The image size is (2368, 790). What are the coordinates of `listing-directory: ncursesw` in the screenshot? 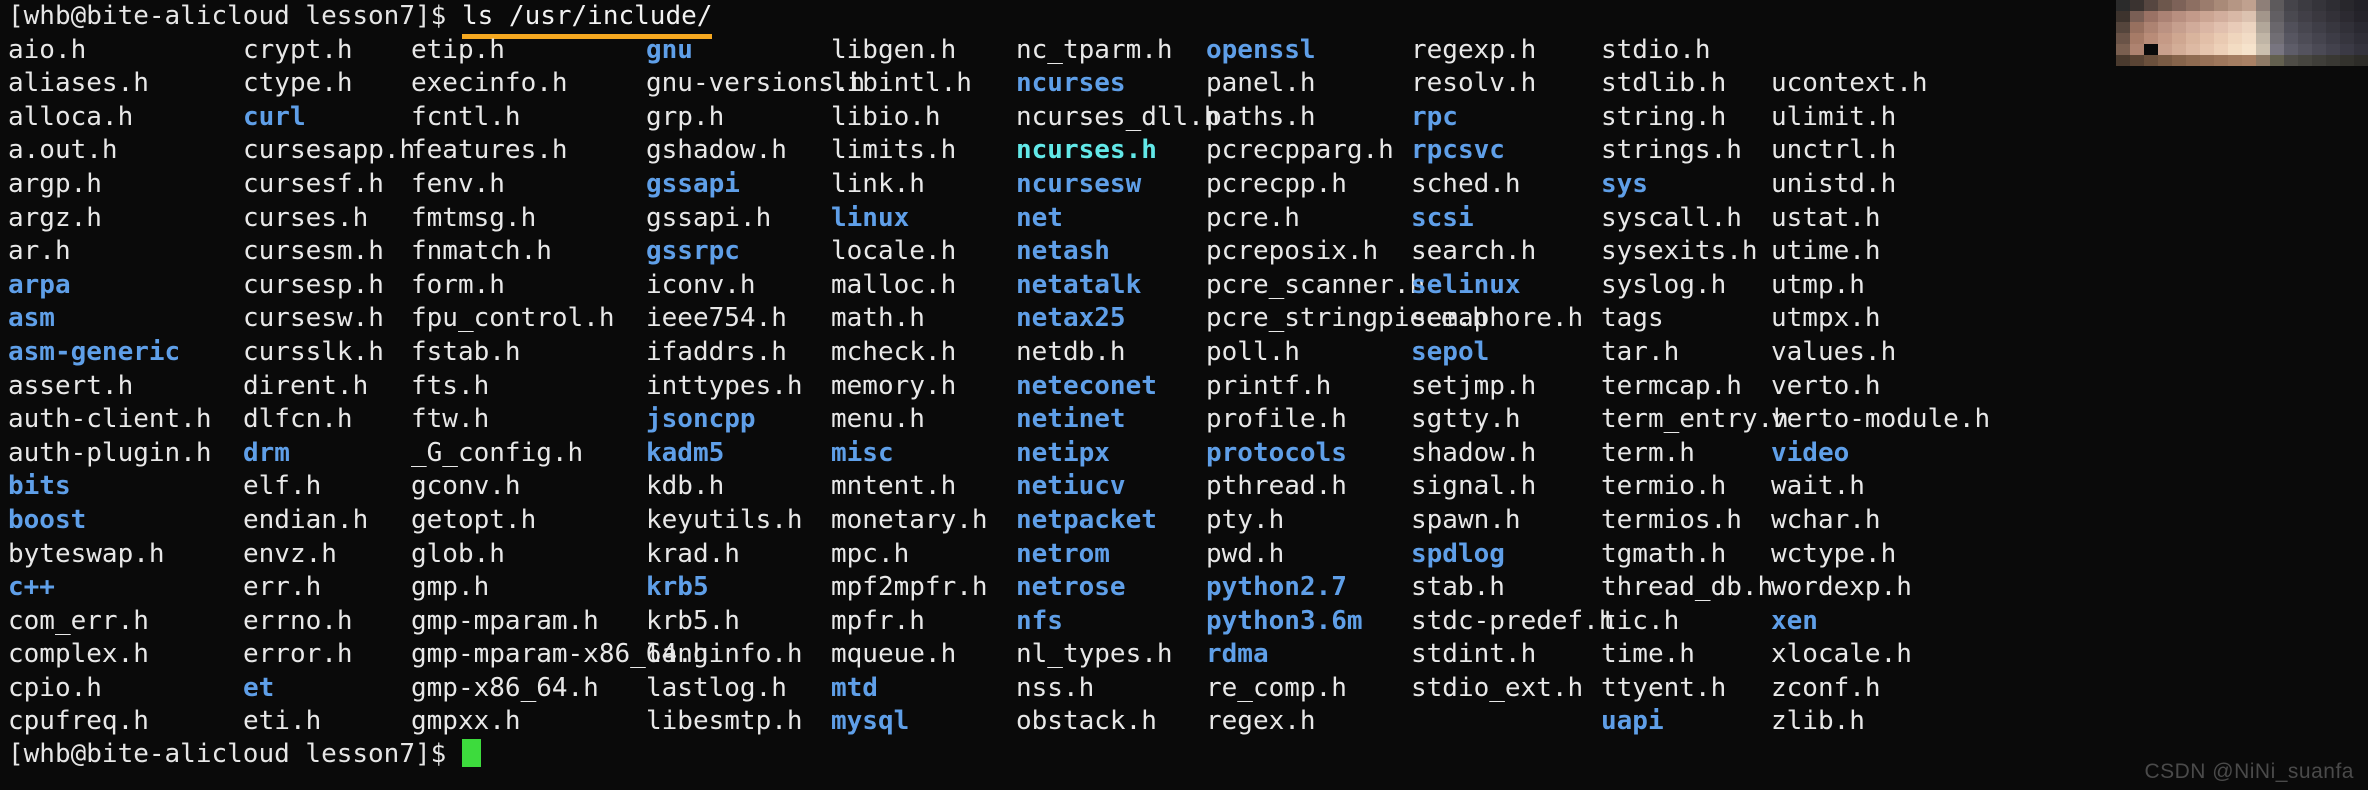 It's located at (1079, 183).